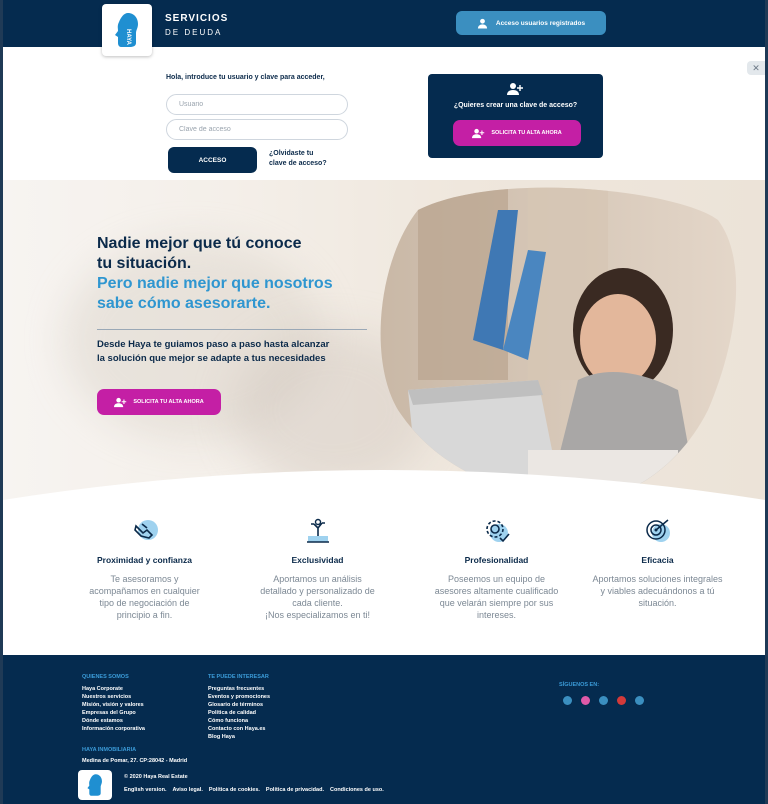  I want to click on footer-inmo-heading: HAYA INMOBILIARIA, so click(109, 750).